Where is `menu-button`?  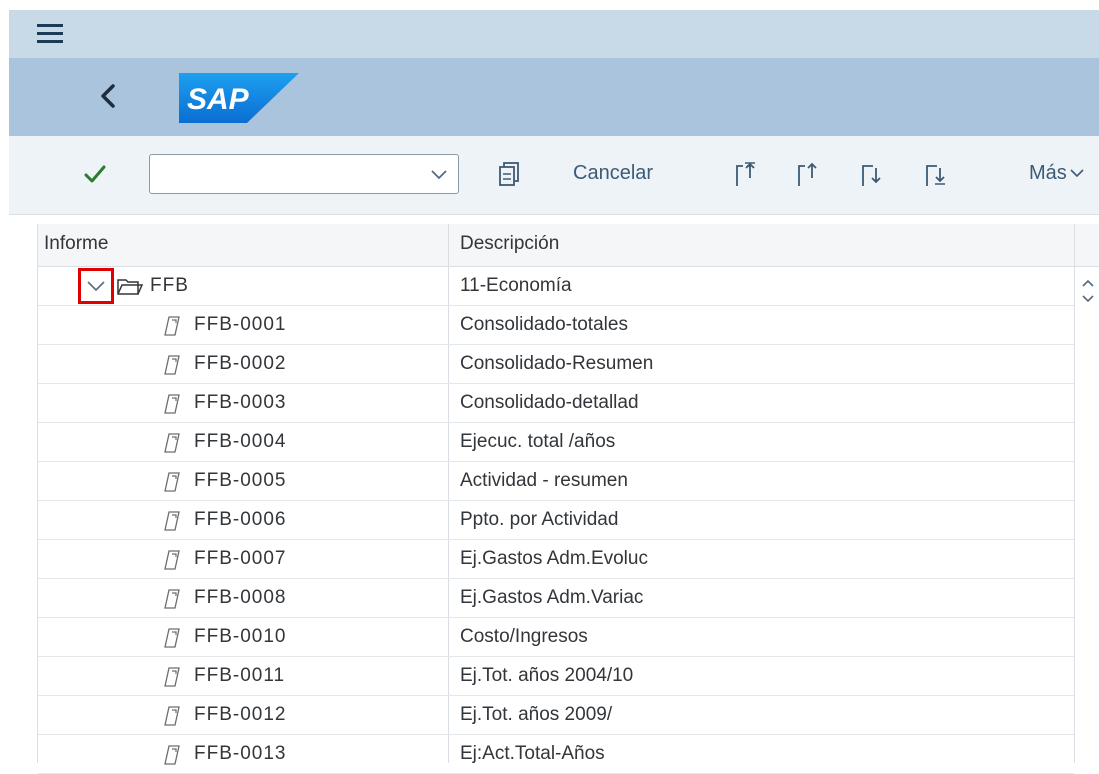 menu-button is located at coordinates (50, 34).